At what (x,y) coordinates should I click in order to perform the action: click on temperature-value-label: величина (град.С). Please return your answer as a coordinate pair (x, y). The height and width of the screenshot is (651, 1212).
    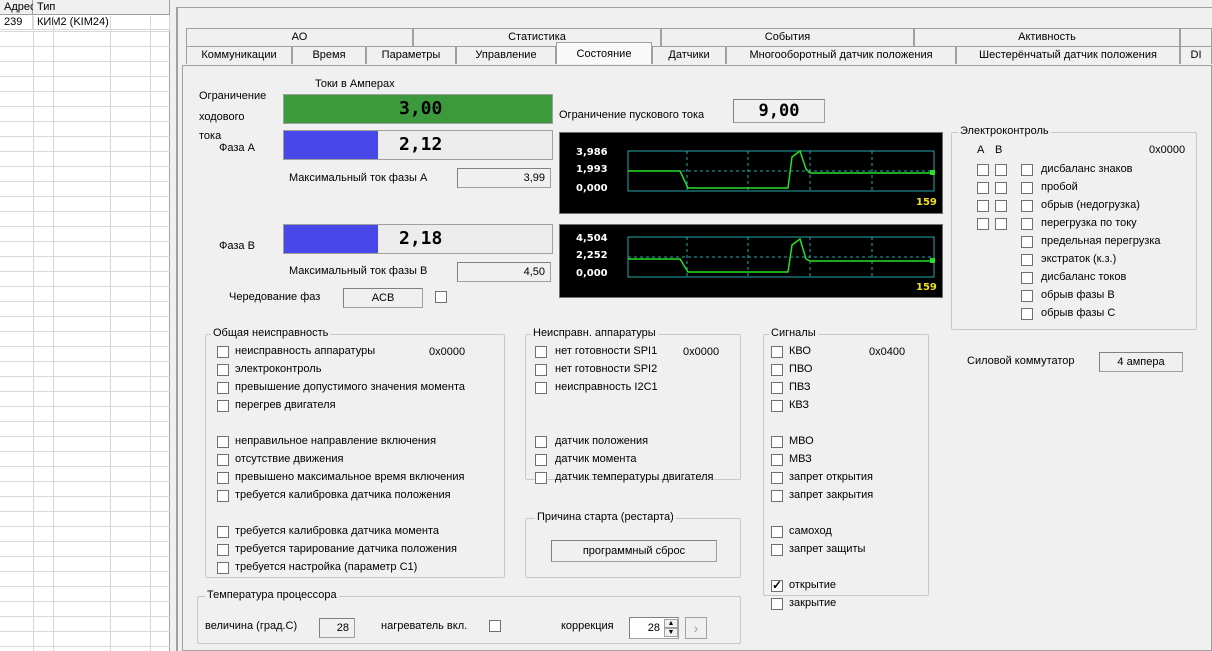
    Looking at the image, I should click on (251, 626).